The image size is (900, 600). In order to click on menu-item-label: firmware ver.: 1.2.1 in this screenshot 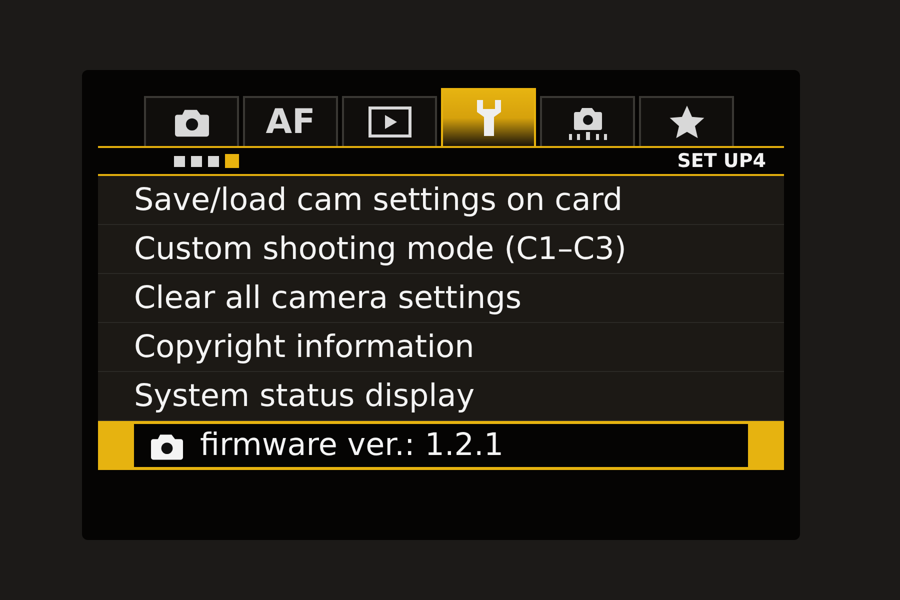, I will do `click(352, 446)`.